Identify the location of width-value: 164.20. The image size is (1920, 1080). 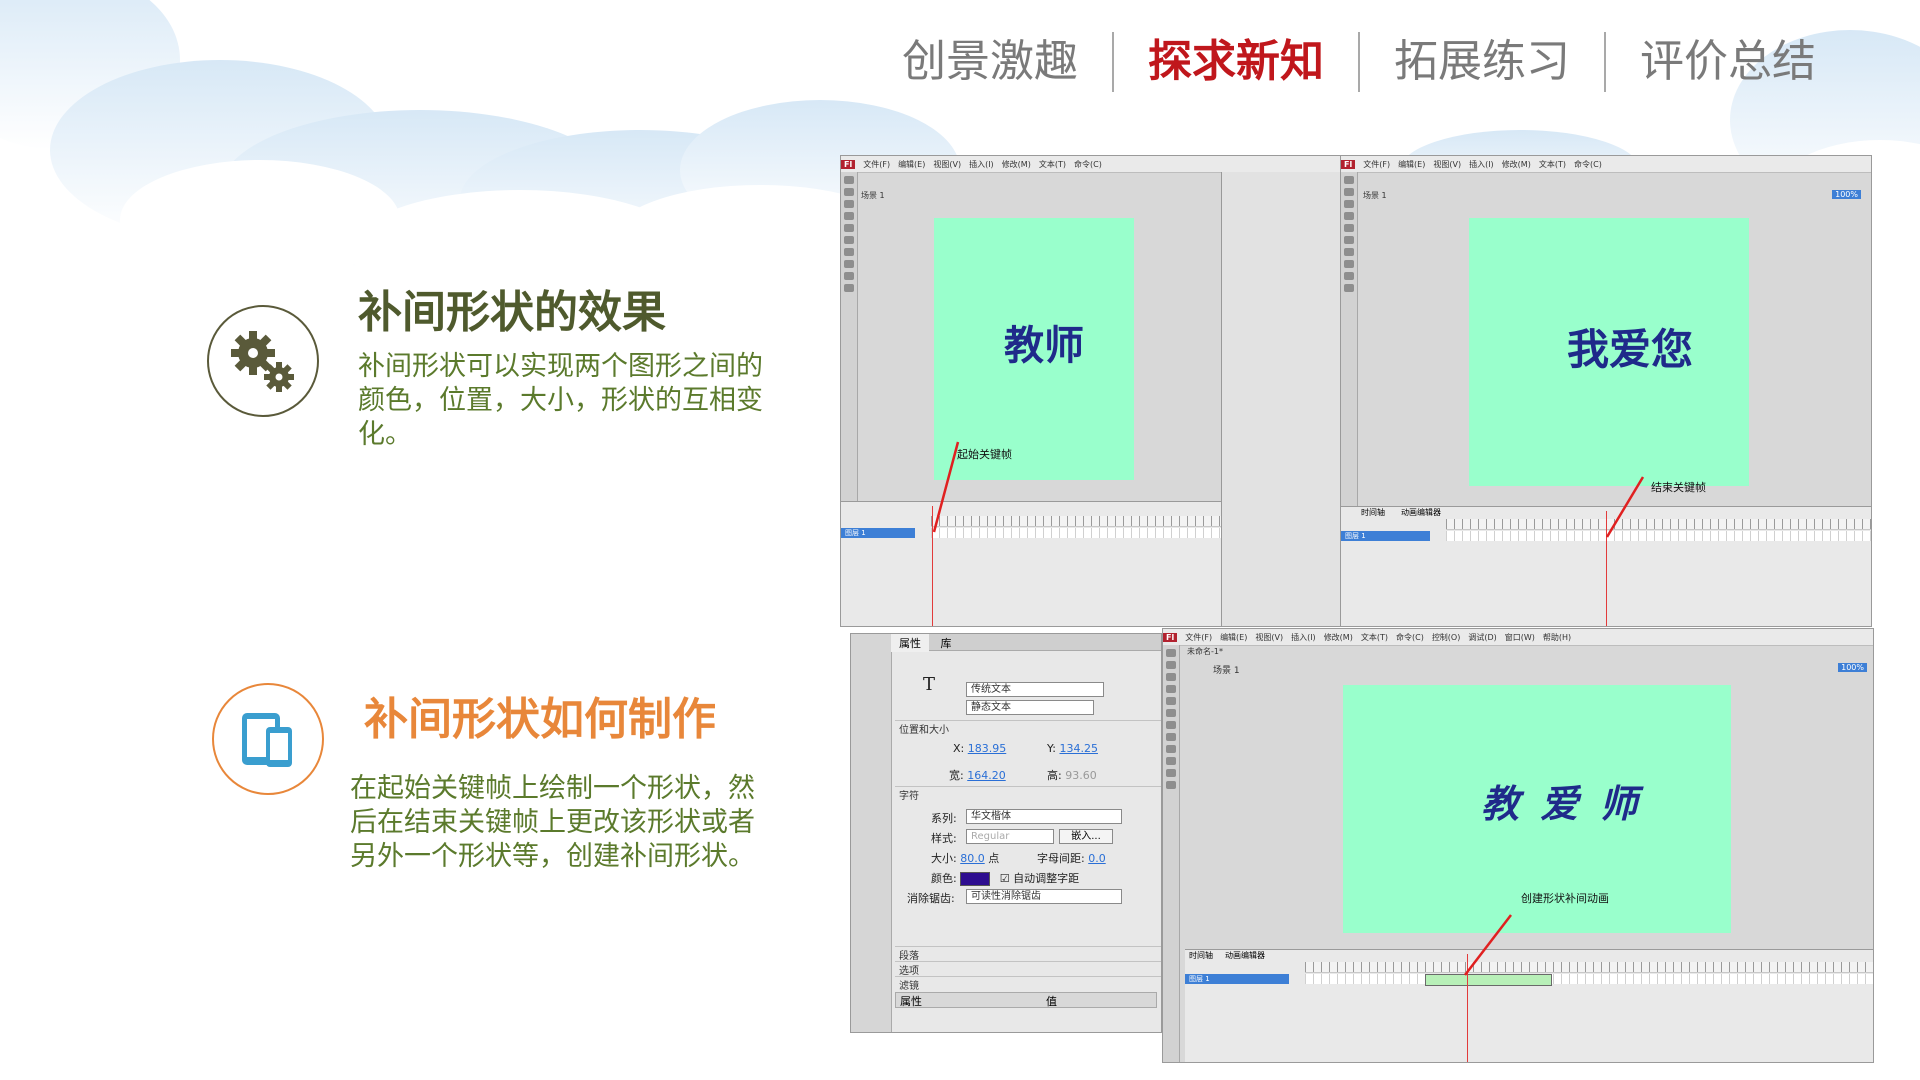
(986, 775).